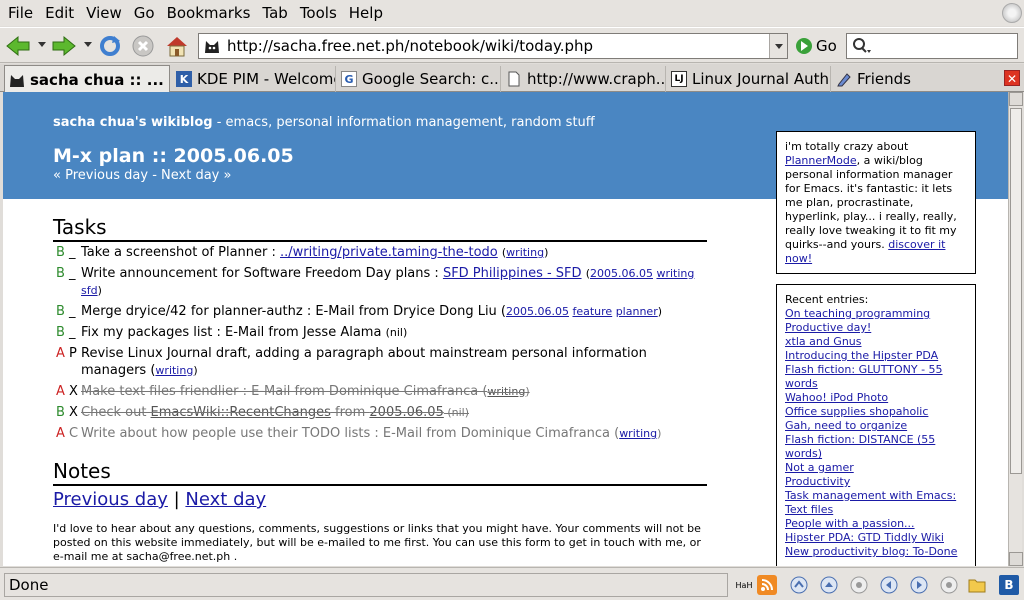 The width and height of the screenshot is (1024, 600). I want to click on recent-entry-link: Gah, need to organize, so click(876, 426).